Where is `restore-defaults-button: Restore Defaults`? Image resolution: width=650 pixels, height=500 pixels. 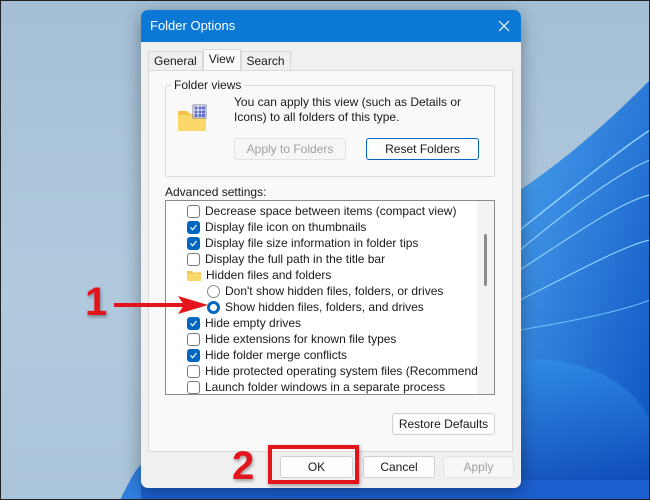
restore-defaults-button: Restore Defaults is located at coordinates (443, 424).